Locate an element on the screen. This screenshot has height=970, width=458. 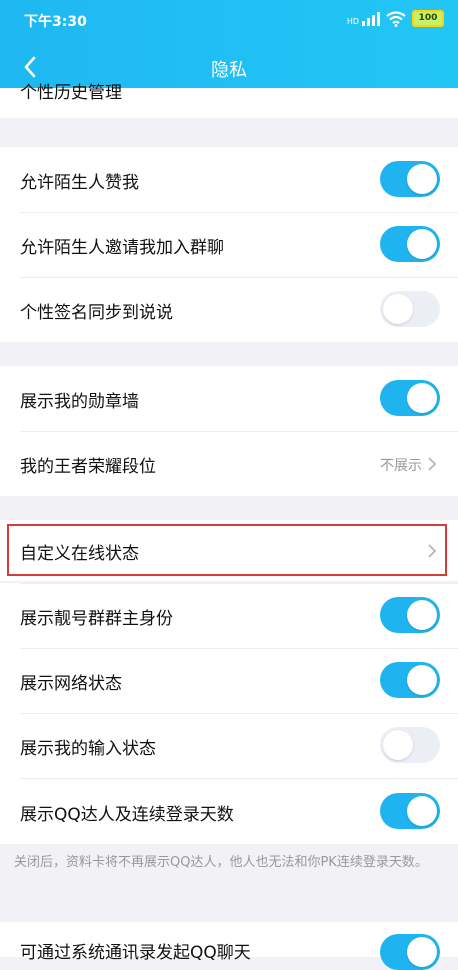
setting-label: 可通过系统通讯录发起QQ聊天 is located at coordinates (135, 953).